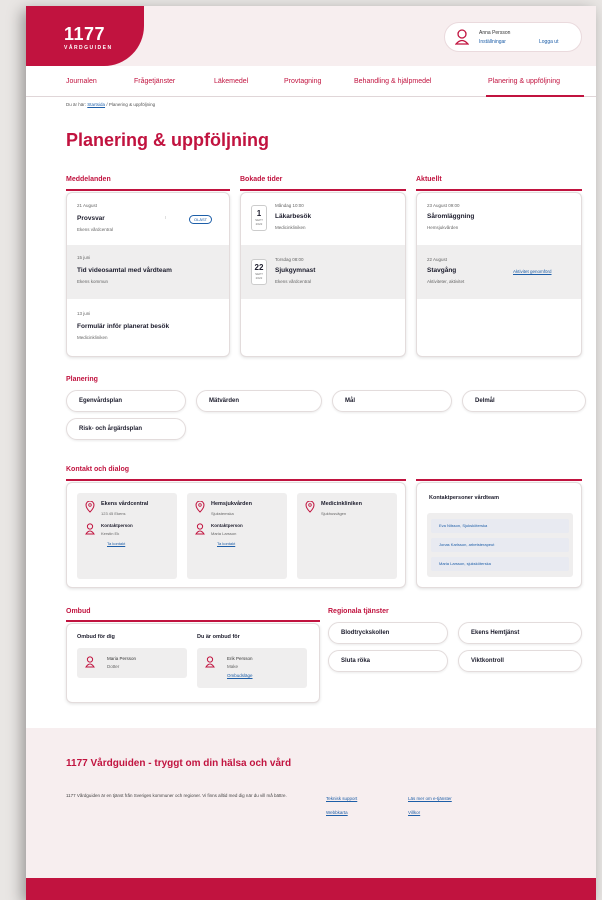 Image resolution: width=602 pixels, height=900 pixels. Describe the element at coordinates (295, 270) in the screenshot. I see `appointment-title: Sjukgymnast` at that location.